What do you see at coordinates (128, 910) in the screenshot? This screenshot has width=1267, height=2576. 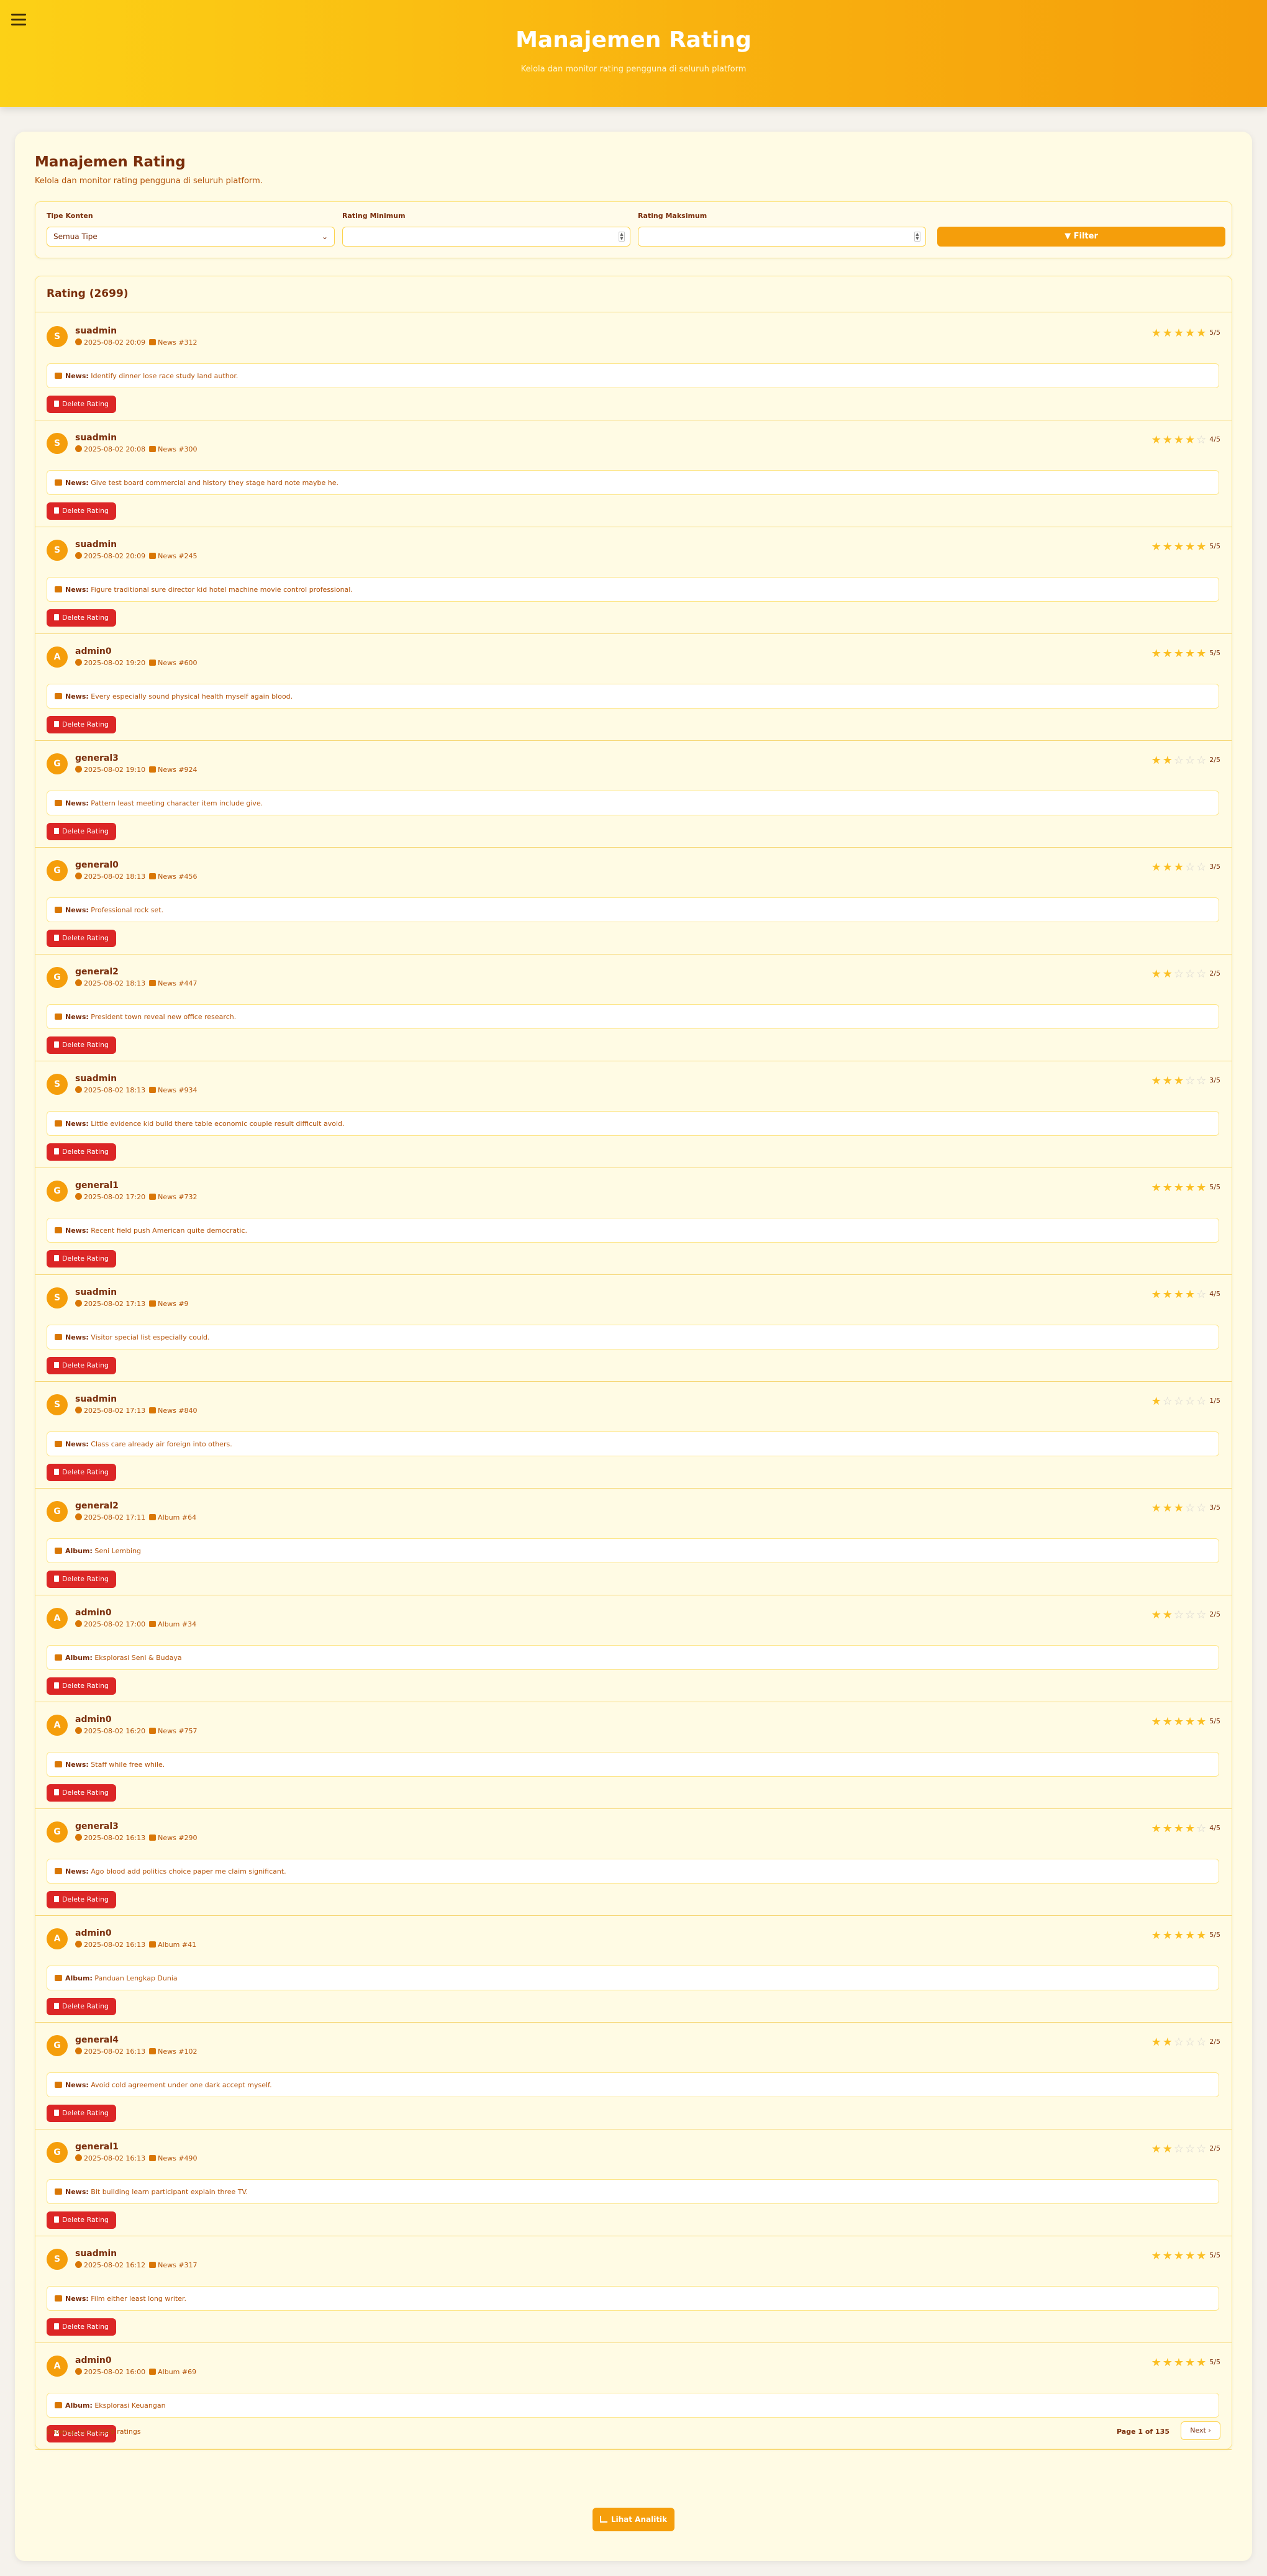 I see `content-title: Professional rock set.` at bounding box center [128, 910].